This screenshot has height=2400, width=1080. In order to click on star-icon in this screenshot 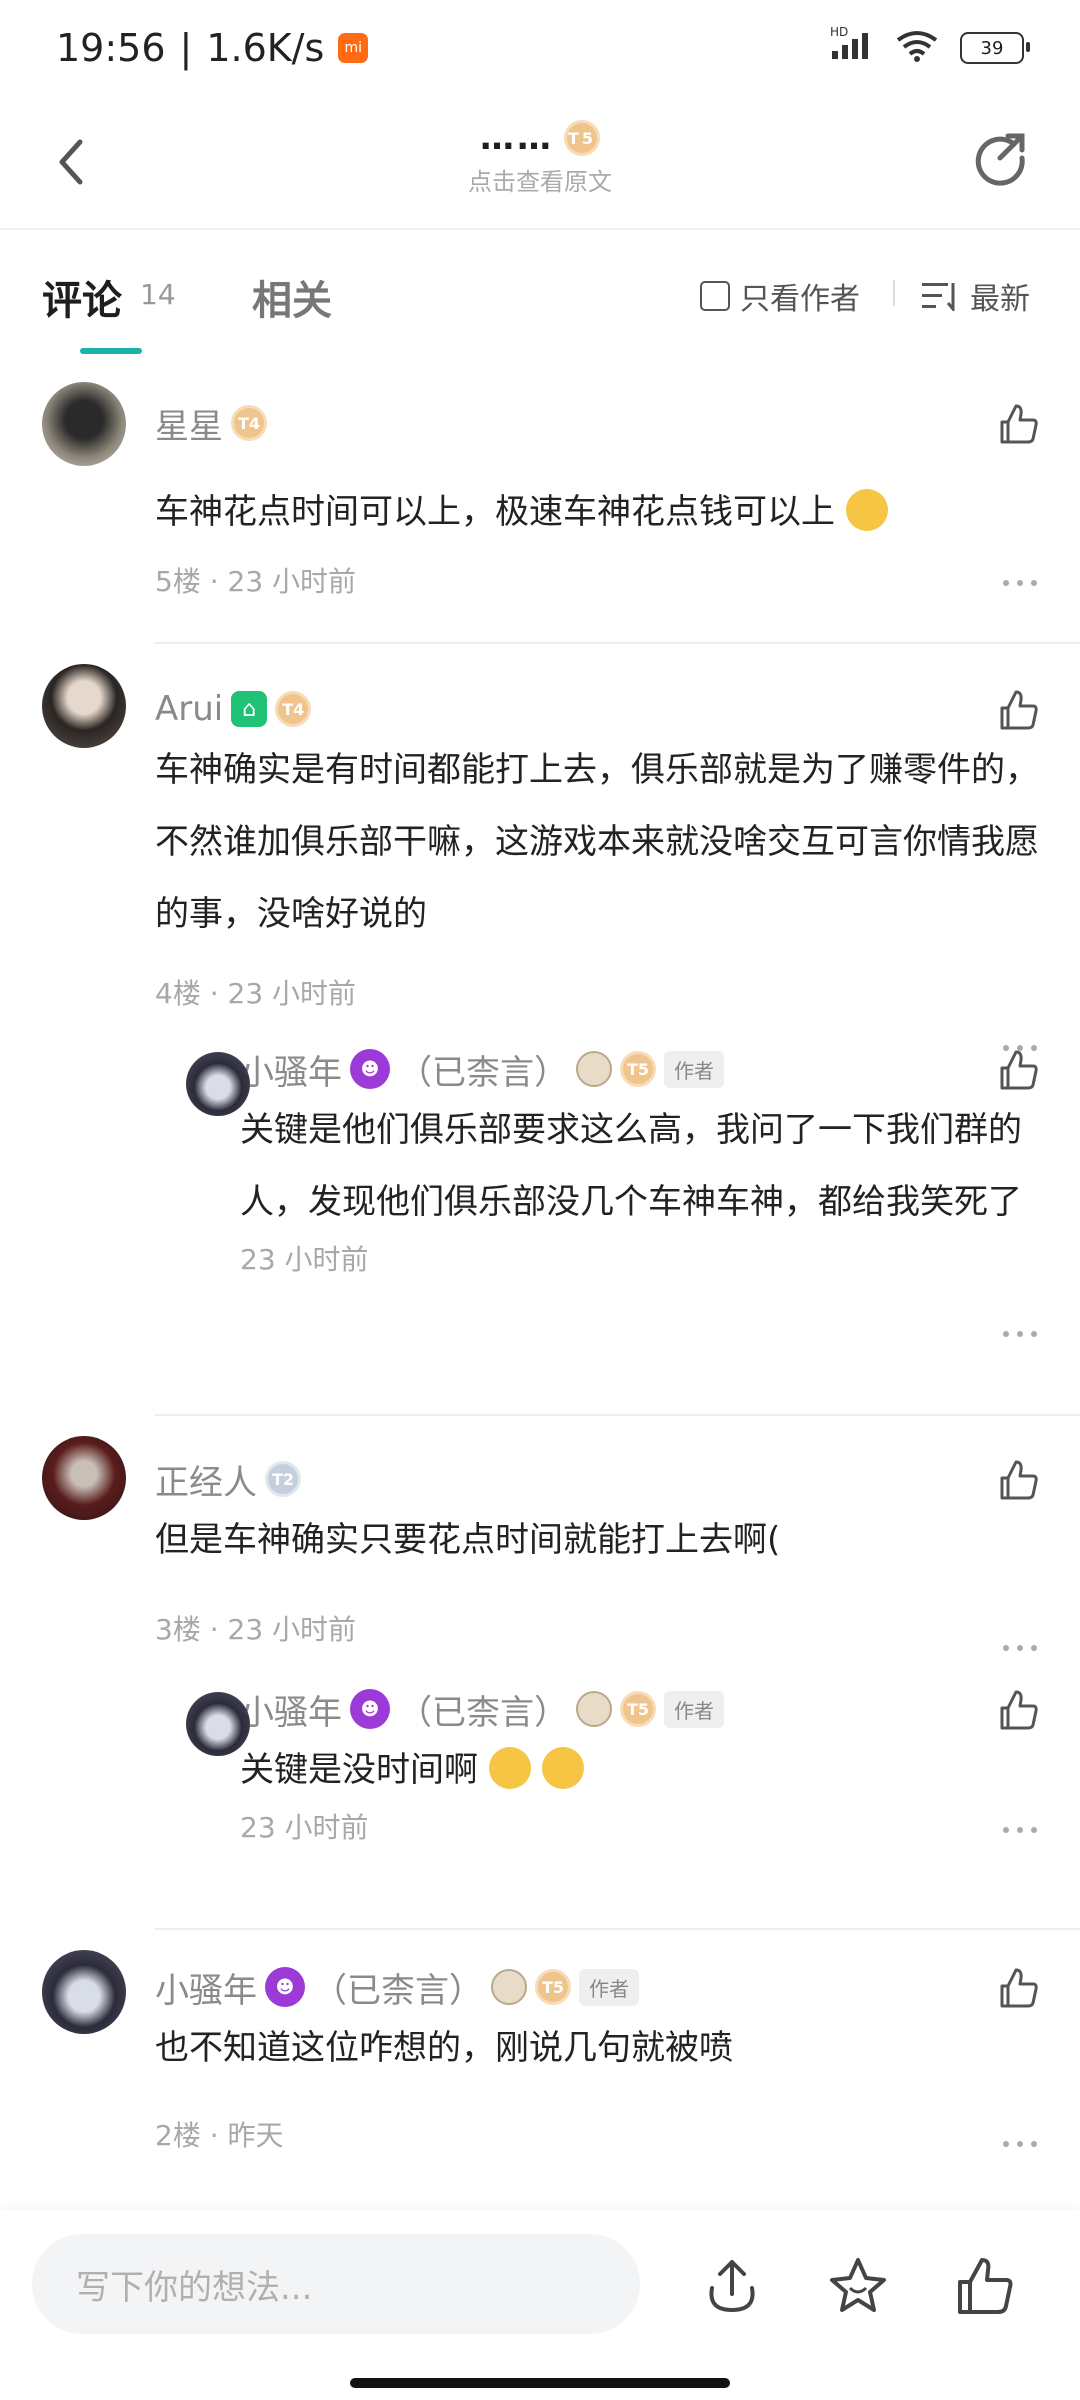, I will do `click(858, 2286)`.